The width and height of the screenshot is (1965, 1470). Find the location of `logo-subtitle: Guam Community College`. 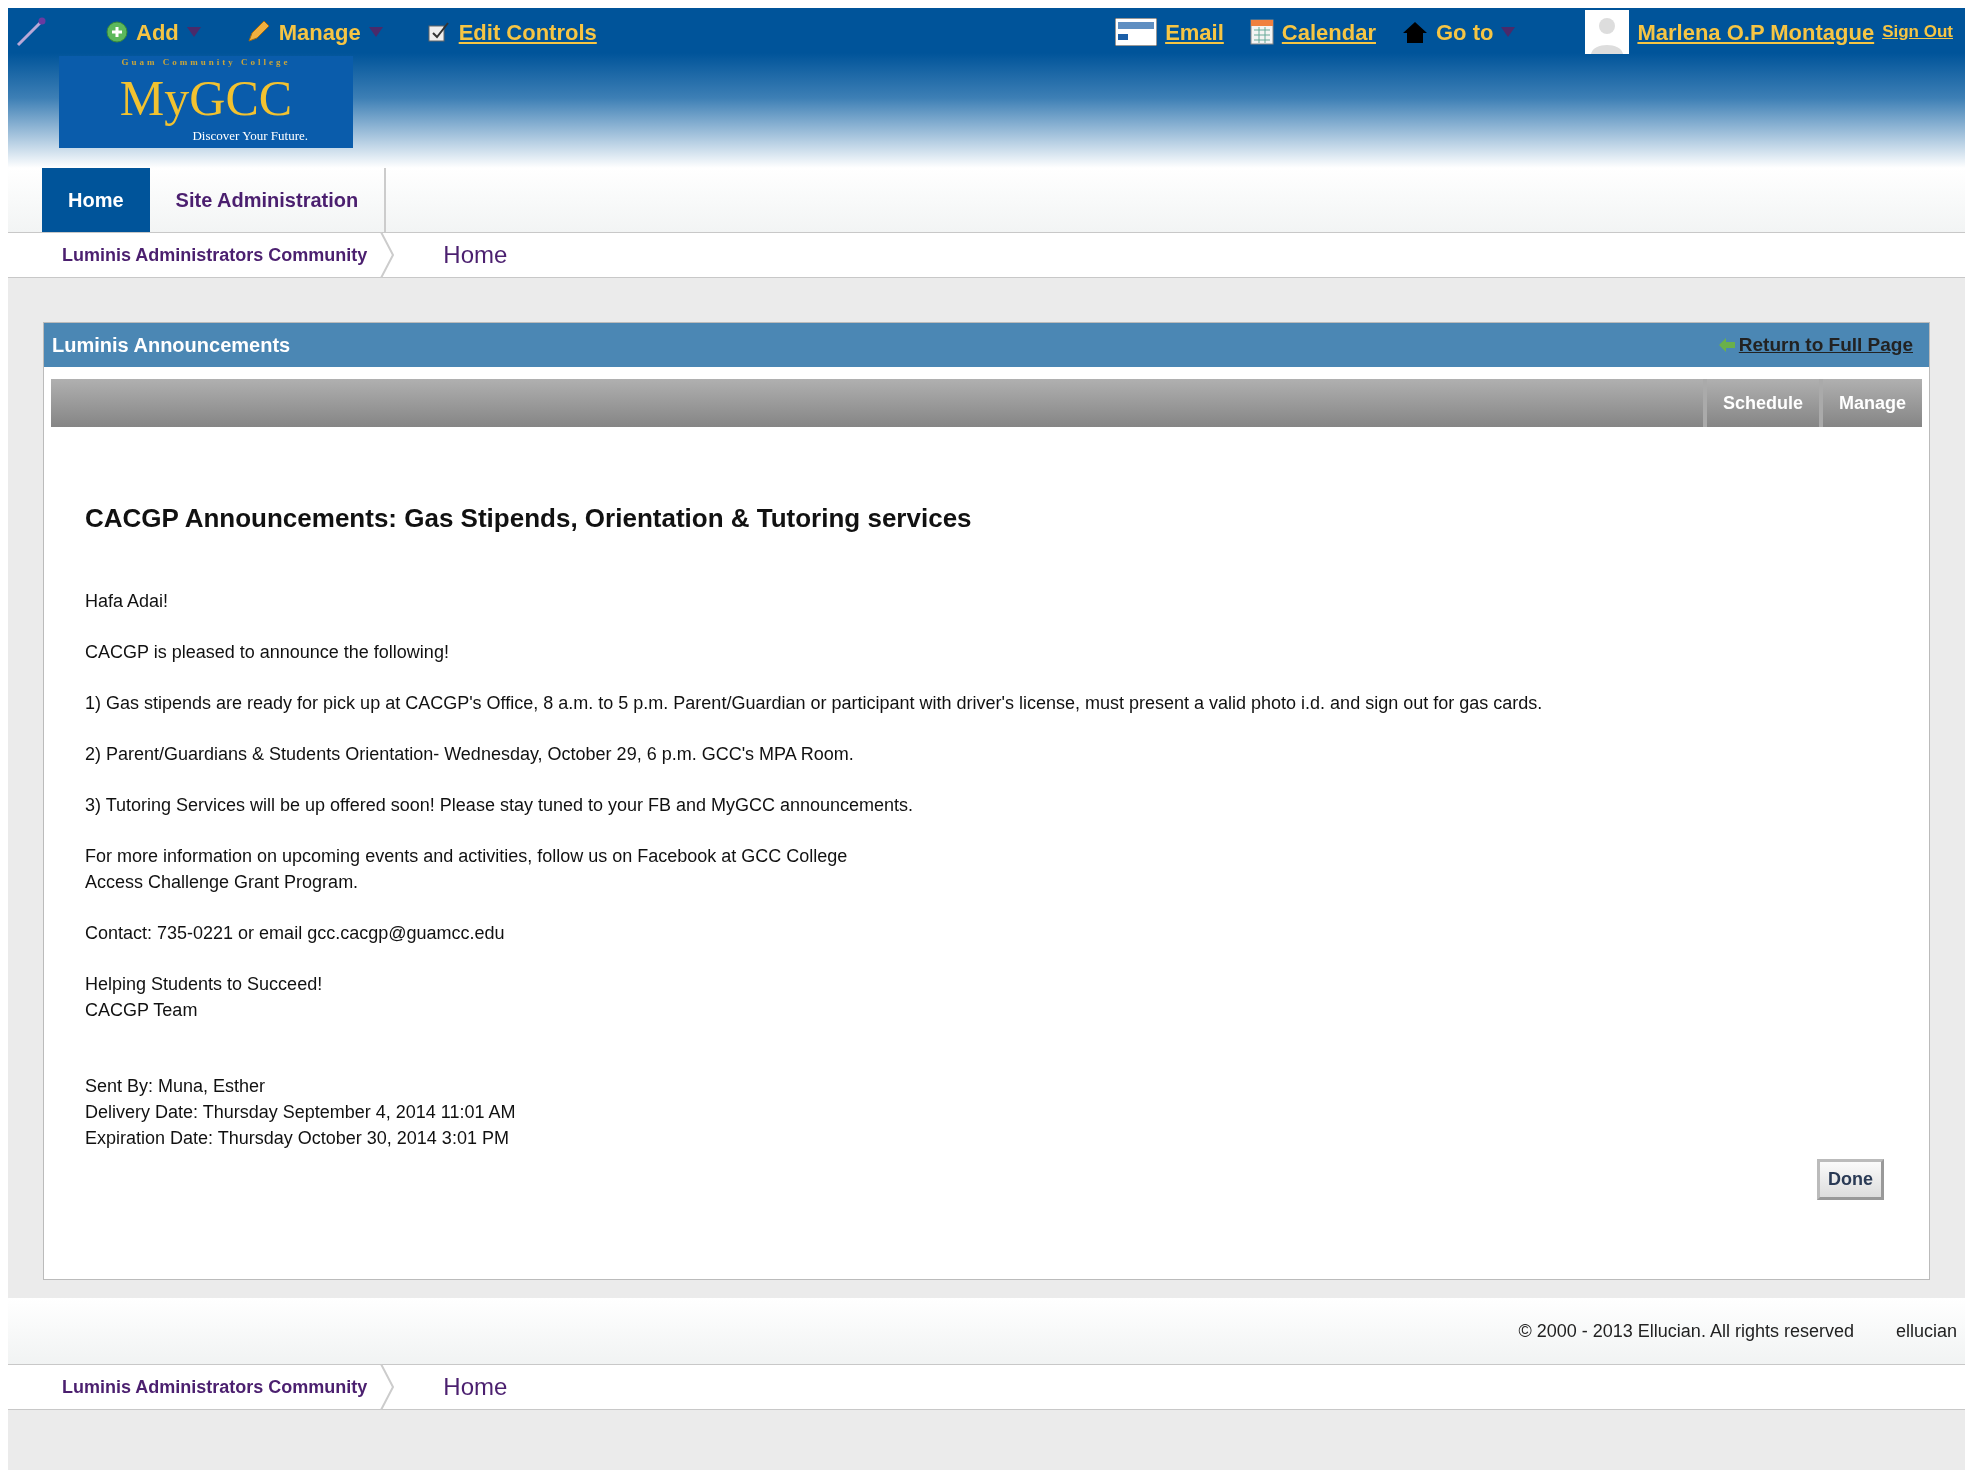

logo-subtitle: Guam Community College is located at coordinates (206, 62).